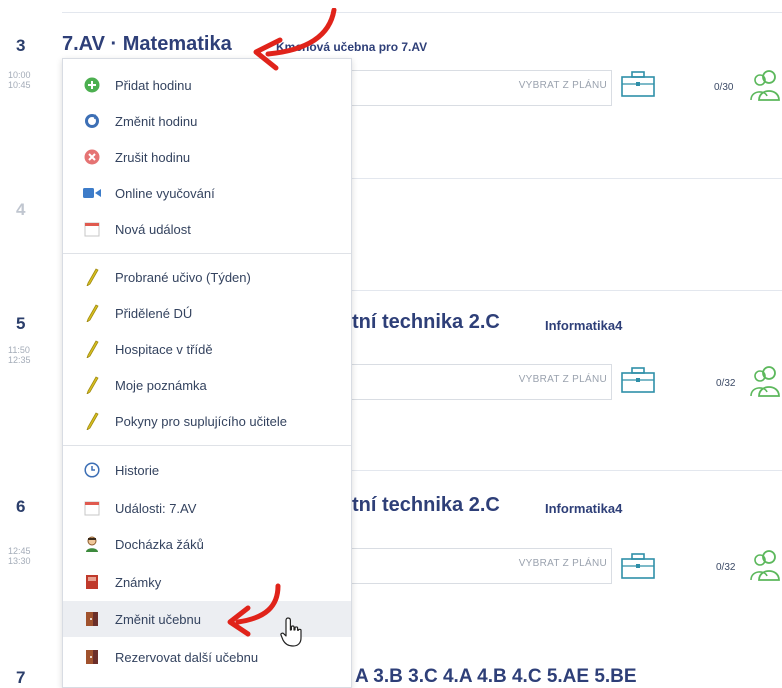 This screenshot has height=688, width=782. I want to click on grades-book-icon, so click(92, 582).